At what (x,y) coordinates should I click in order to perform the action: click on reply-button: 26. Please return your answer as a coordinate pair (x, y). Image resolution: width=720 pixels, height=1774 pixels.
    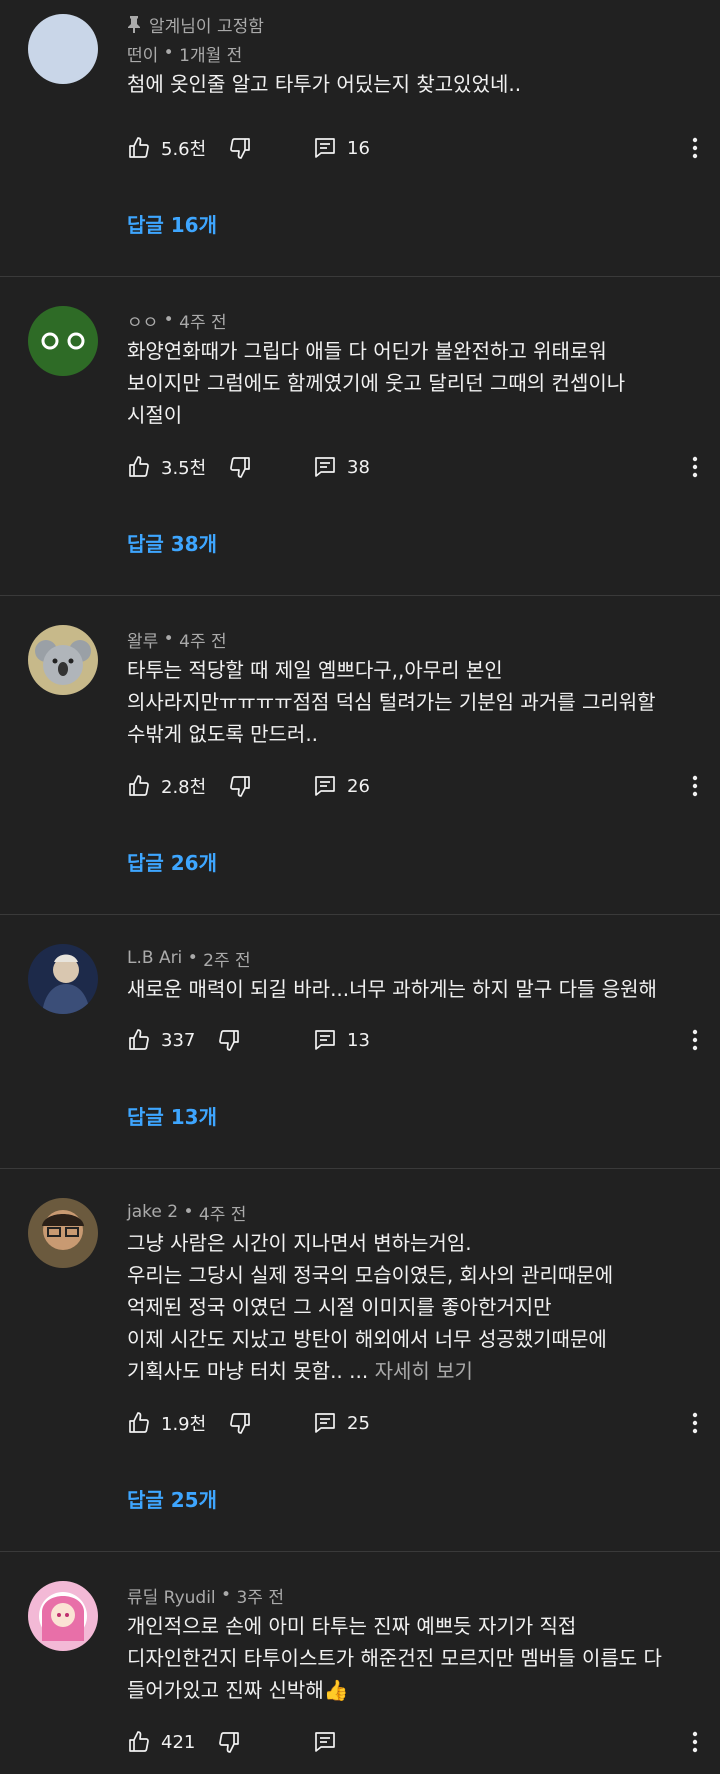
    Looking at the image, I should click on (341, 786).